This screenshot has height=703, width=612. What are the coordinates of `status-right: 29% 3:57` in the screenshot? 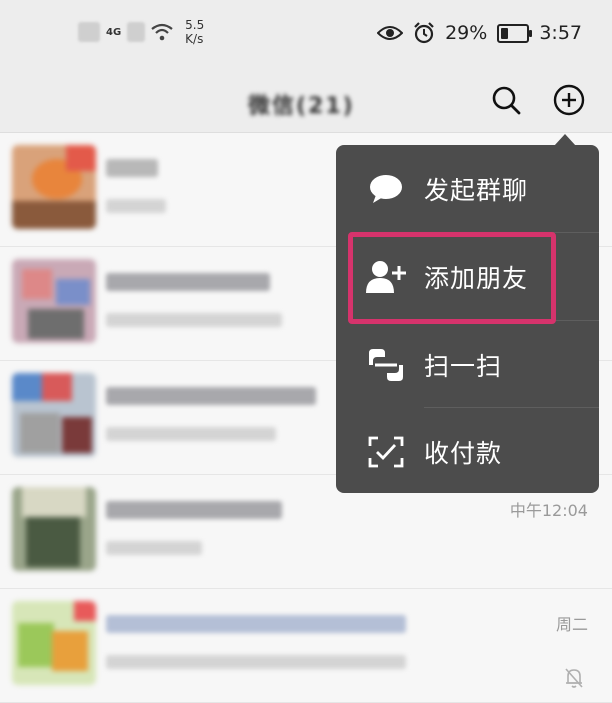 It's located at (479, 33).